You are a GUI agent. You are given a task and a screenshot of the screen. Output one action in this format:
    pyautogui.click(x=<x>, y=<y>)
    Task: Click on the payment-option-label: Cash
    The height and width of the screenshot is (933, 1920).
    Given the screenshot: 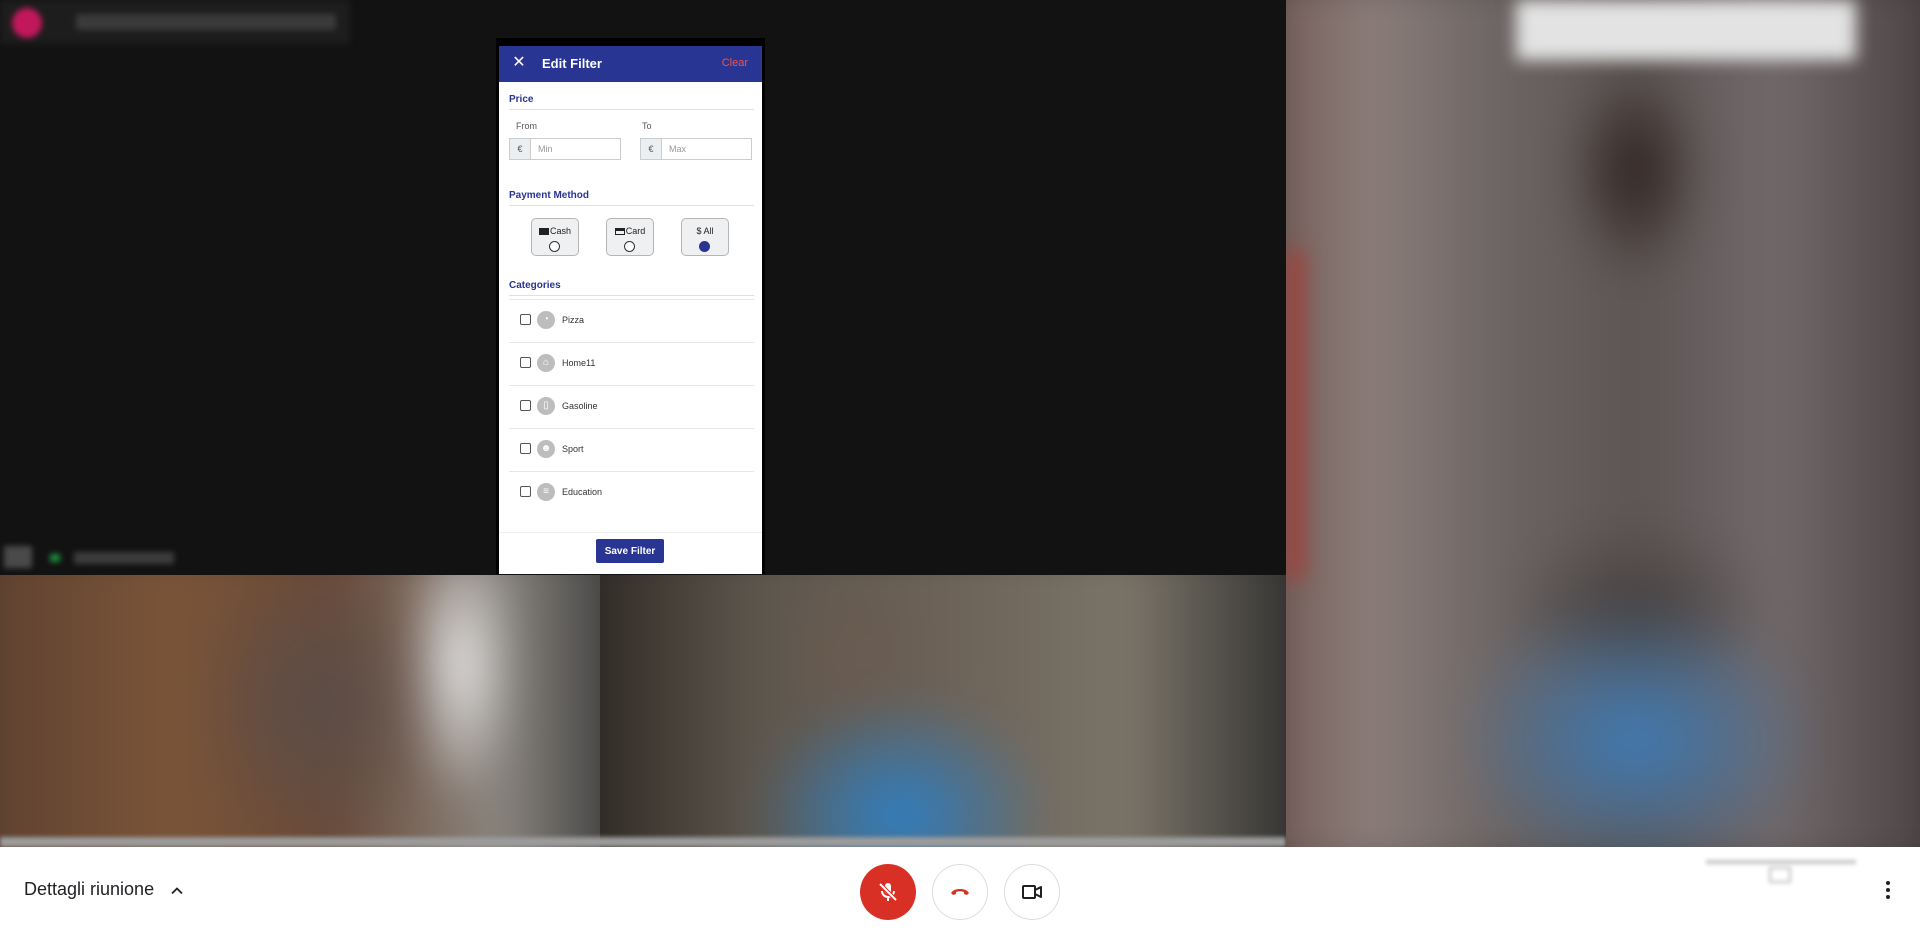 What is the action you would take?
    pyautogui.click(x=560, y=231)
    